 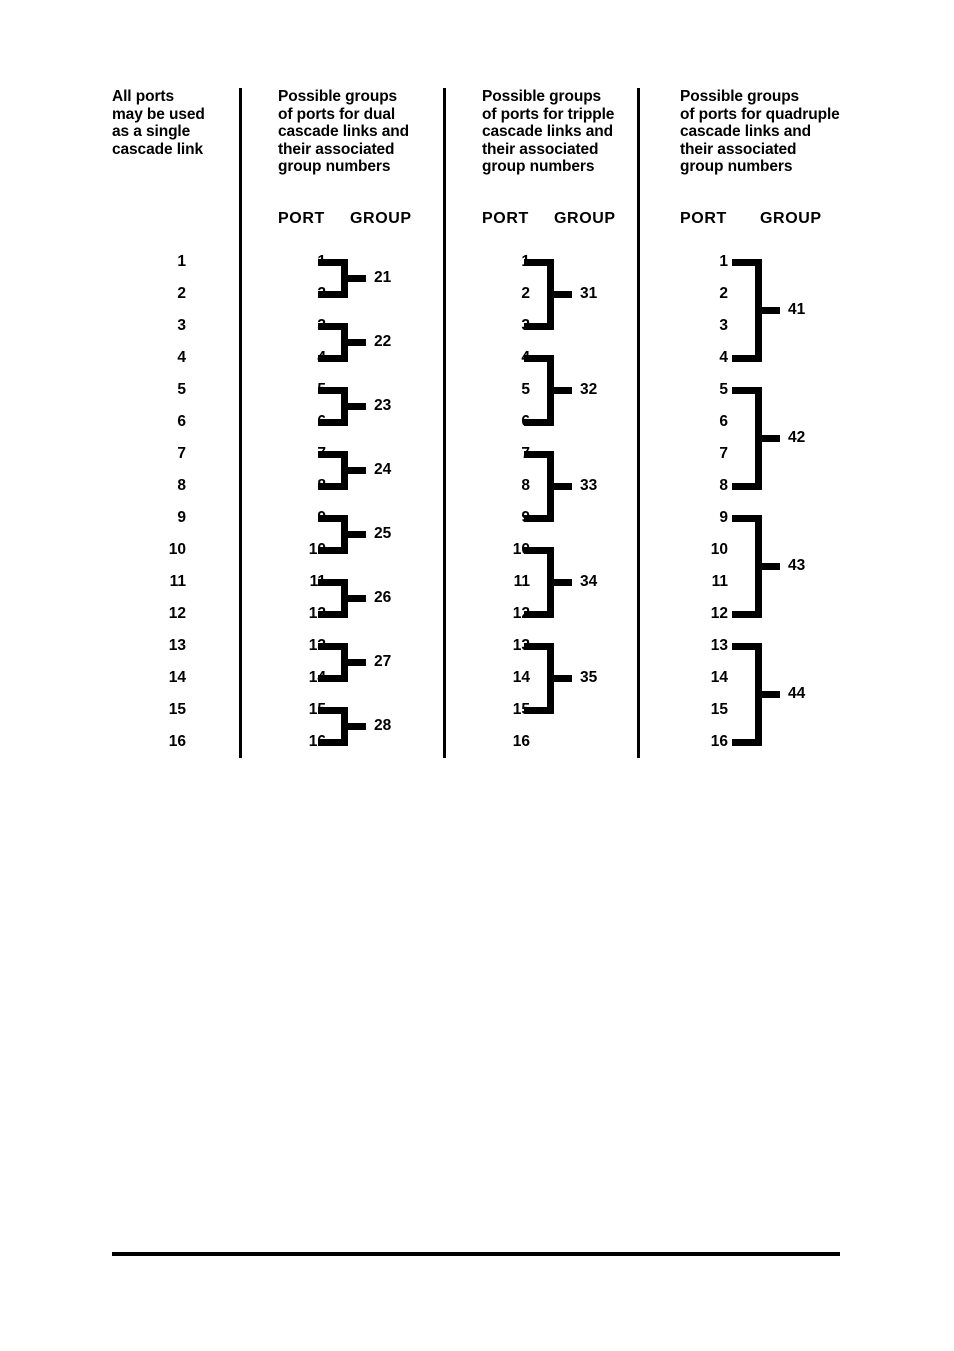 I want to click on port-group-bracket: 44, so click(x=768, y=694).